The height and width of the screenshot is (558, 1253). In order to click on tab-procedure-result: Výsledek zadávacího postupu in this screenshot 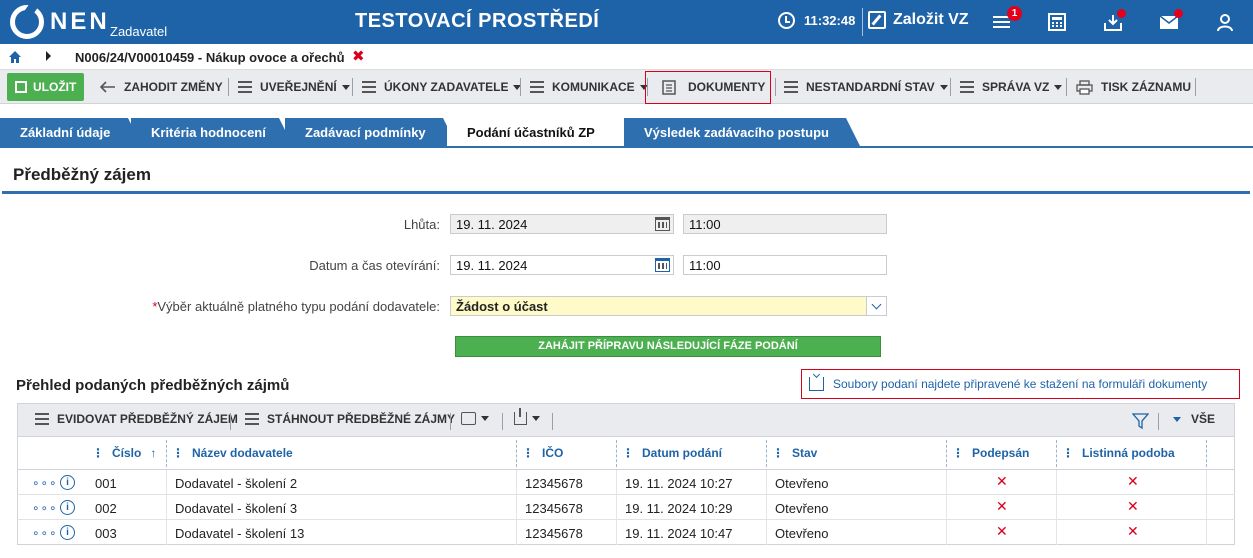, I will do `click(742, 132)`.